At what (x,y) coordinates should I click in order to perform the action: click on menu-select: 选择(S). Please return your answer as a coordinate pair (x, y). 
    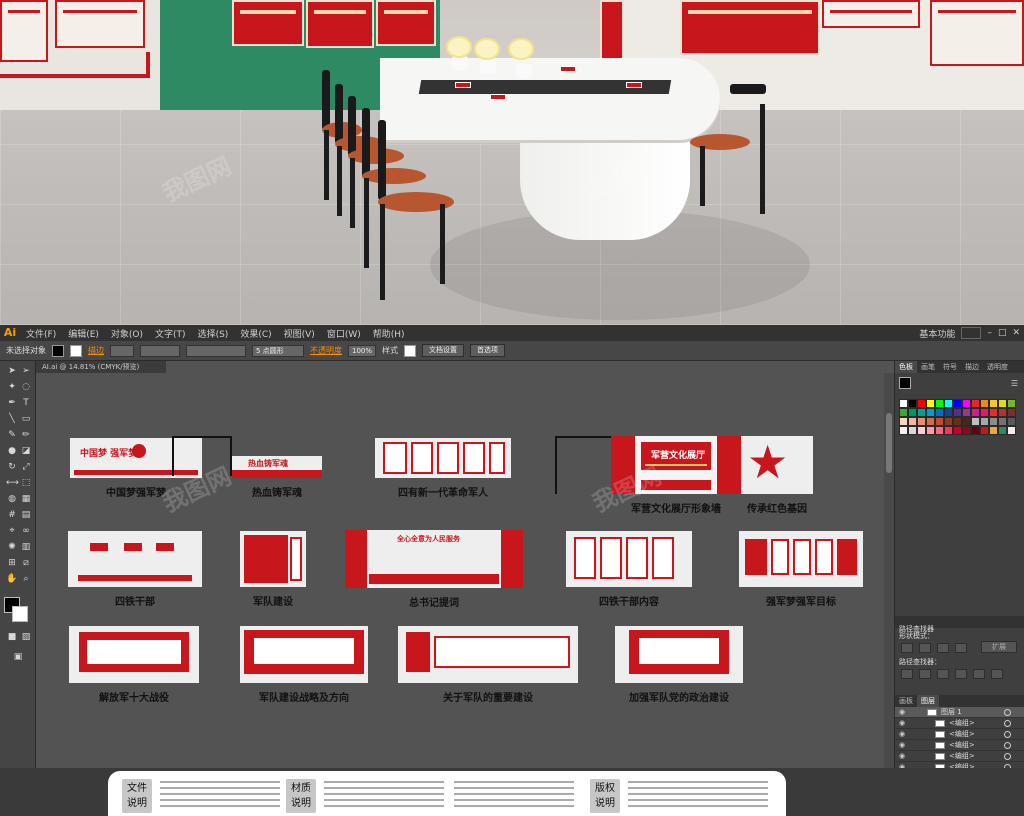
    Looking at the image, I should click on (213, 333).